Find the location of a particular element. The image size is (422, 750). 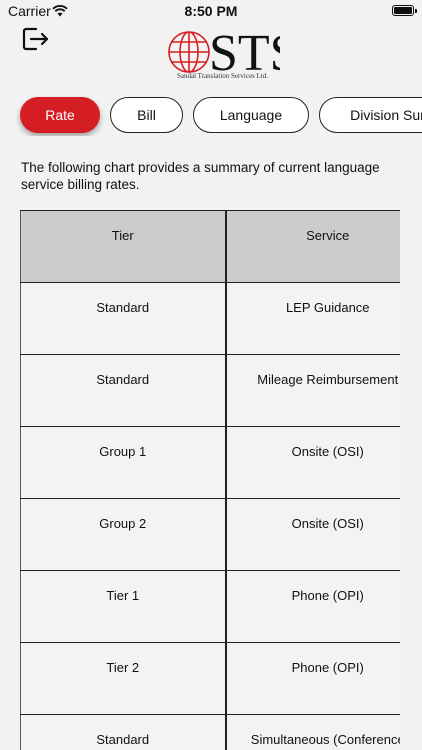

status-bar: Carrier 8:50 PM is located at coordinates (211, 11).